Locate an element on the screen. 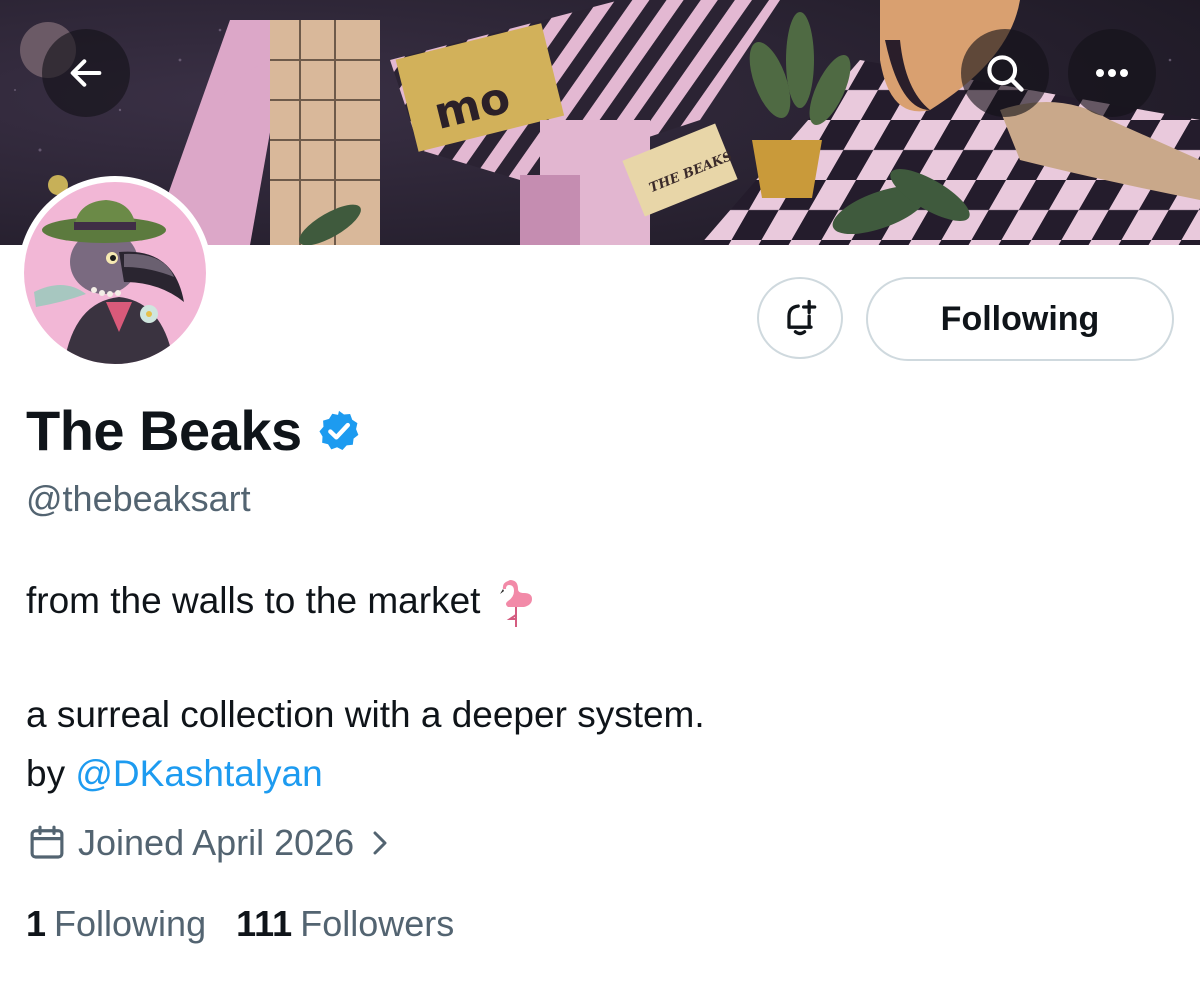  verified-badge-icon is located at coordinates (339, 431).